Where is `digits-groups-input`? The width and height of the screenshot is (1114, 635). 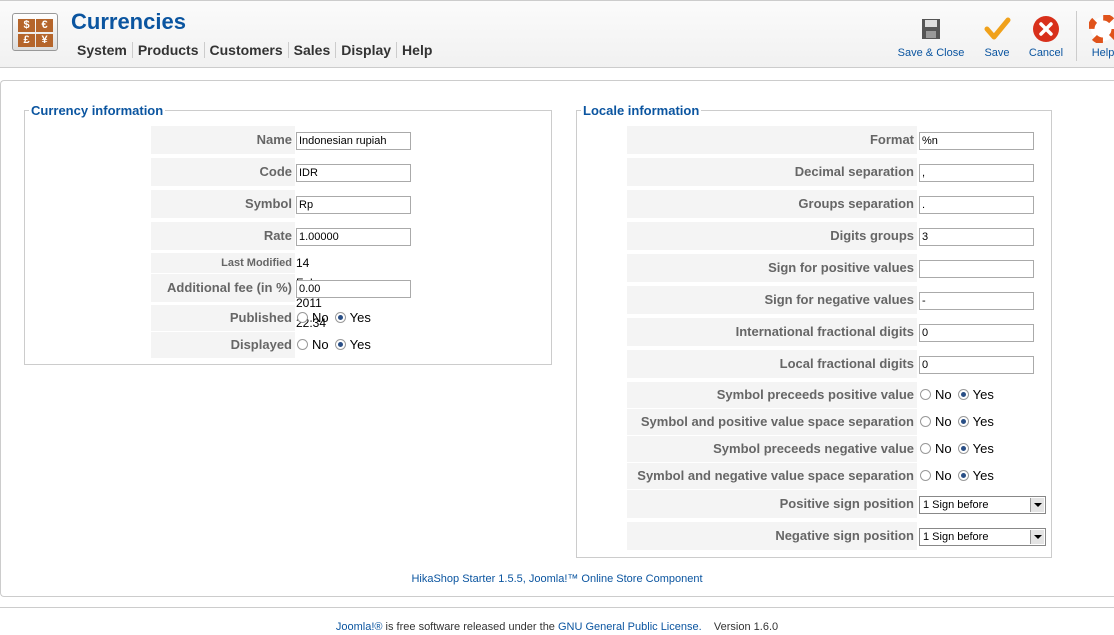
digits-groups-input is located at coordinates (976, 237).